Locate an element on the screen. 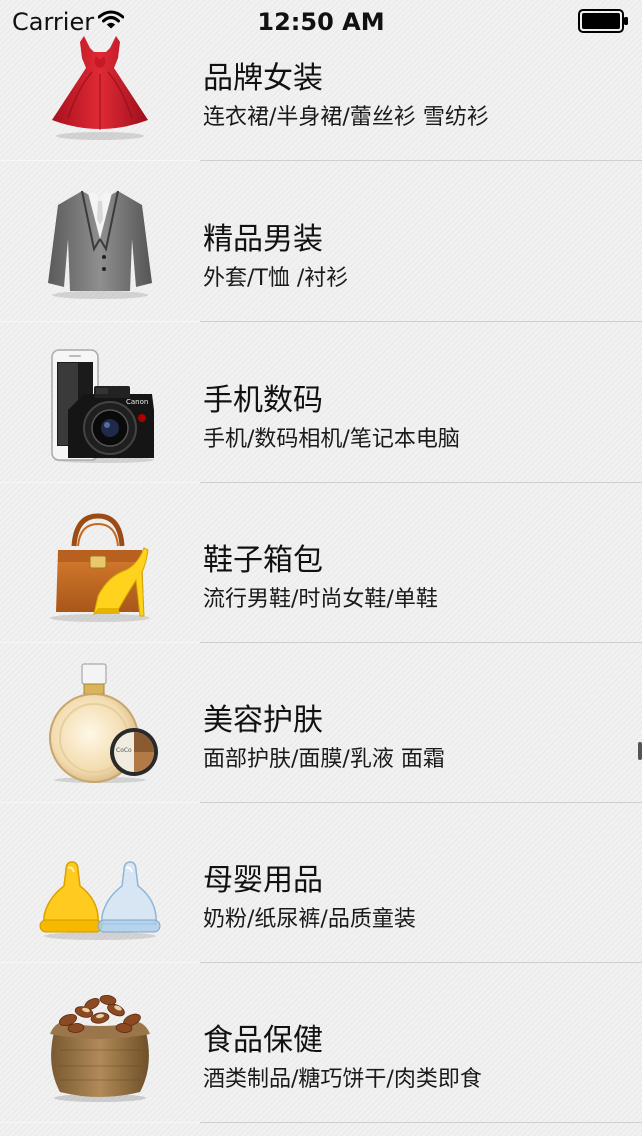 This screenshot has width=642, height=1136. status-time: 12:50 AM is located at coordinates (321, 22).